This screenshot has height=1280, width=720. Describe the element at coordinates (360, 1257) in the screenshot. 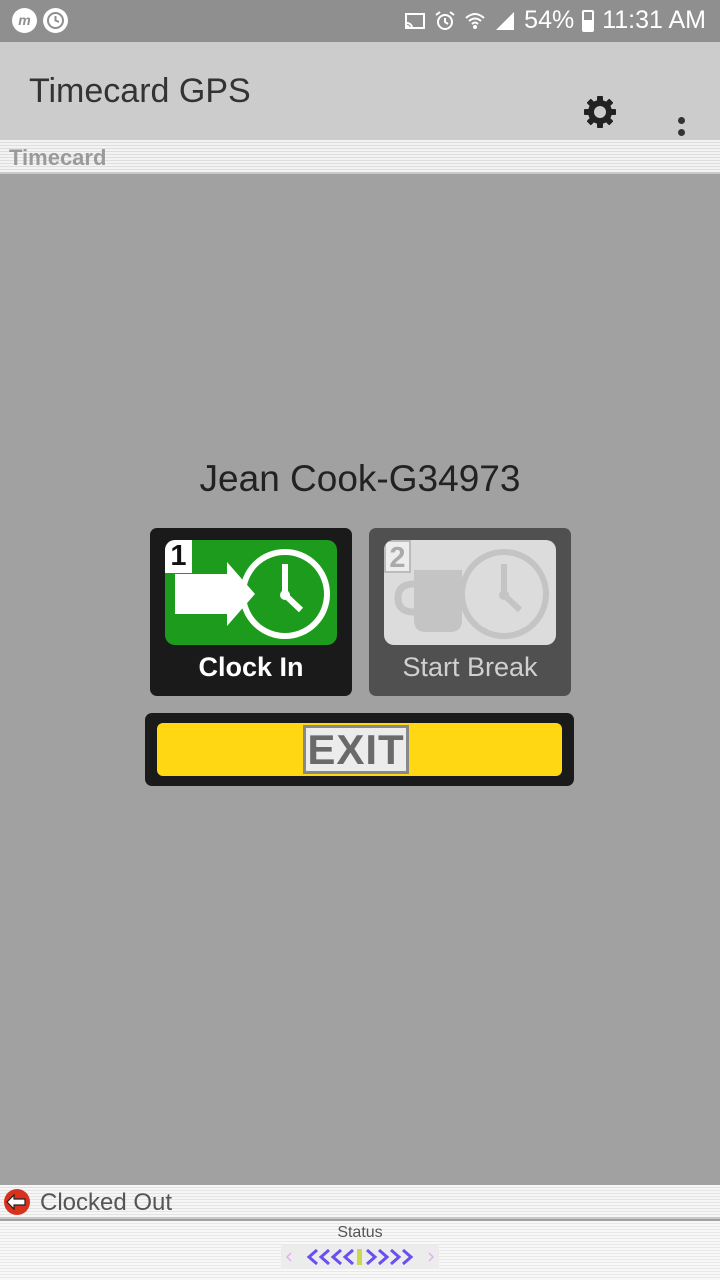

I see `status-progress-indicator` at that location.